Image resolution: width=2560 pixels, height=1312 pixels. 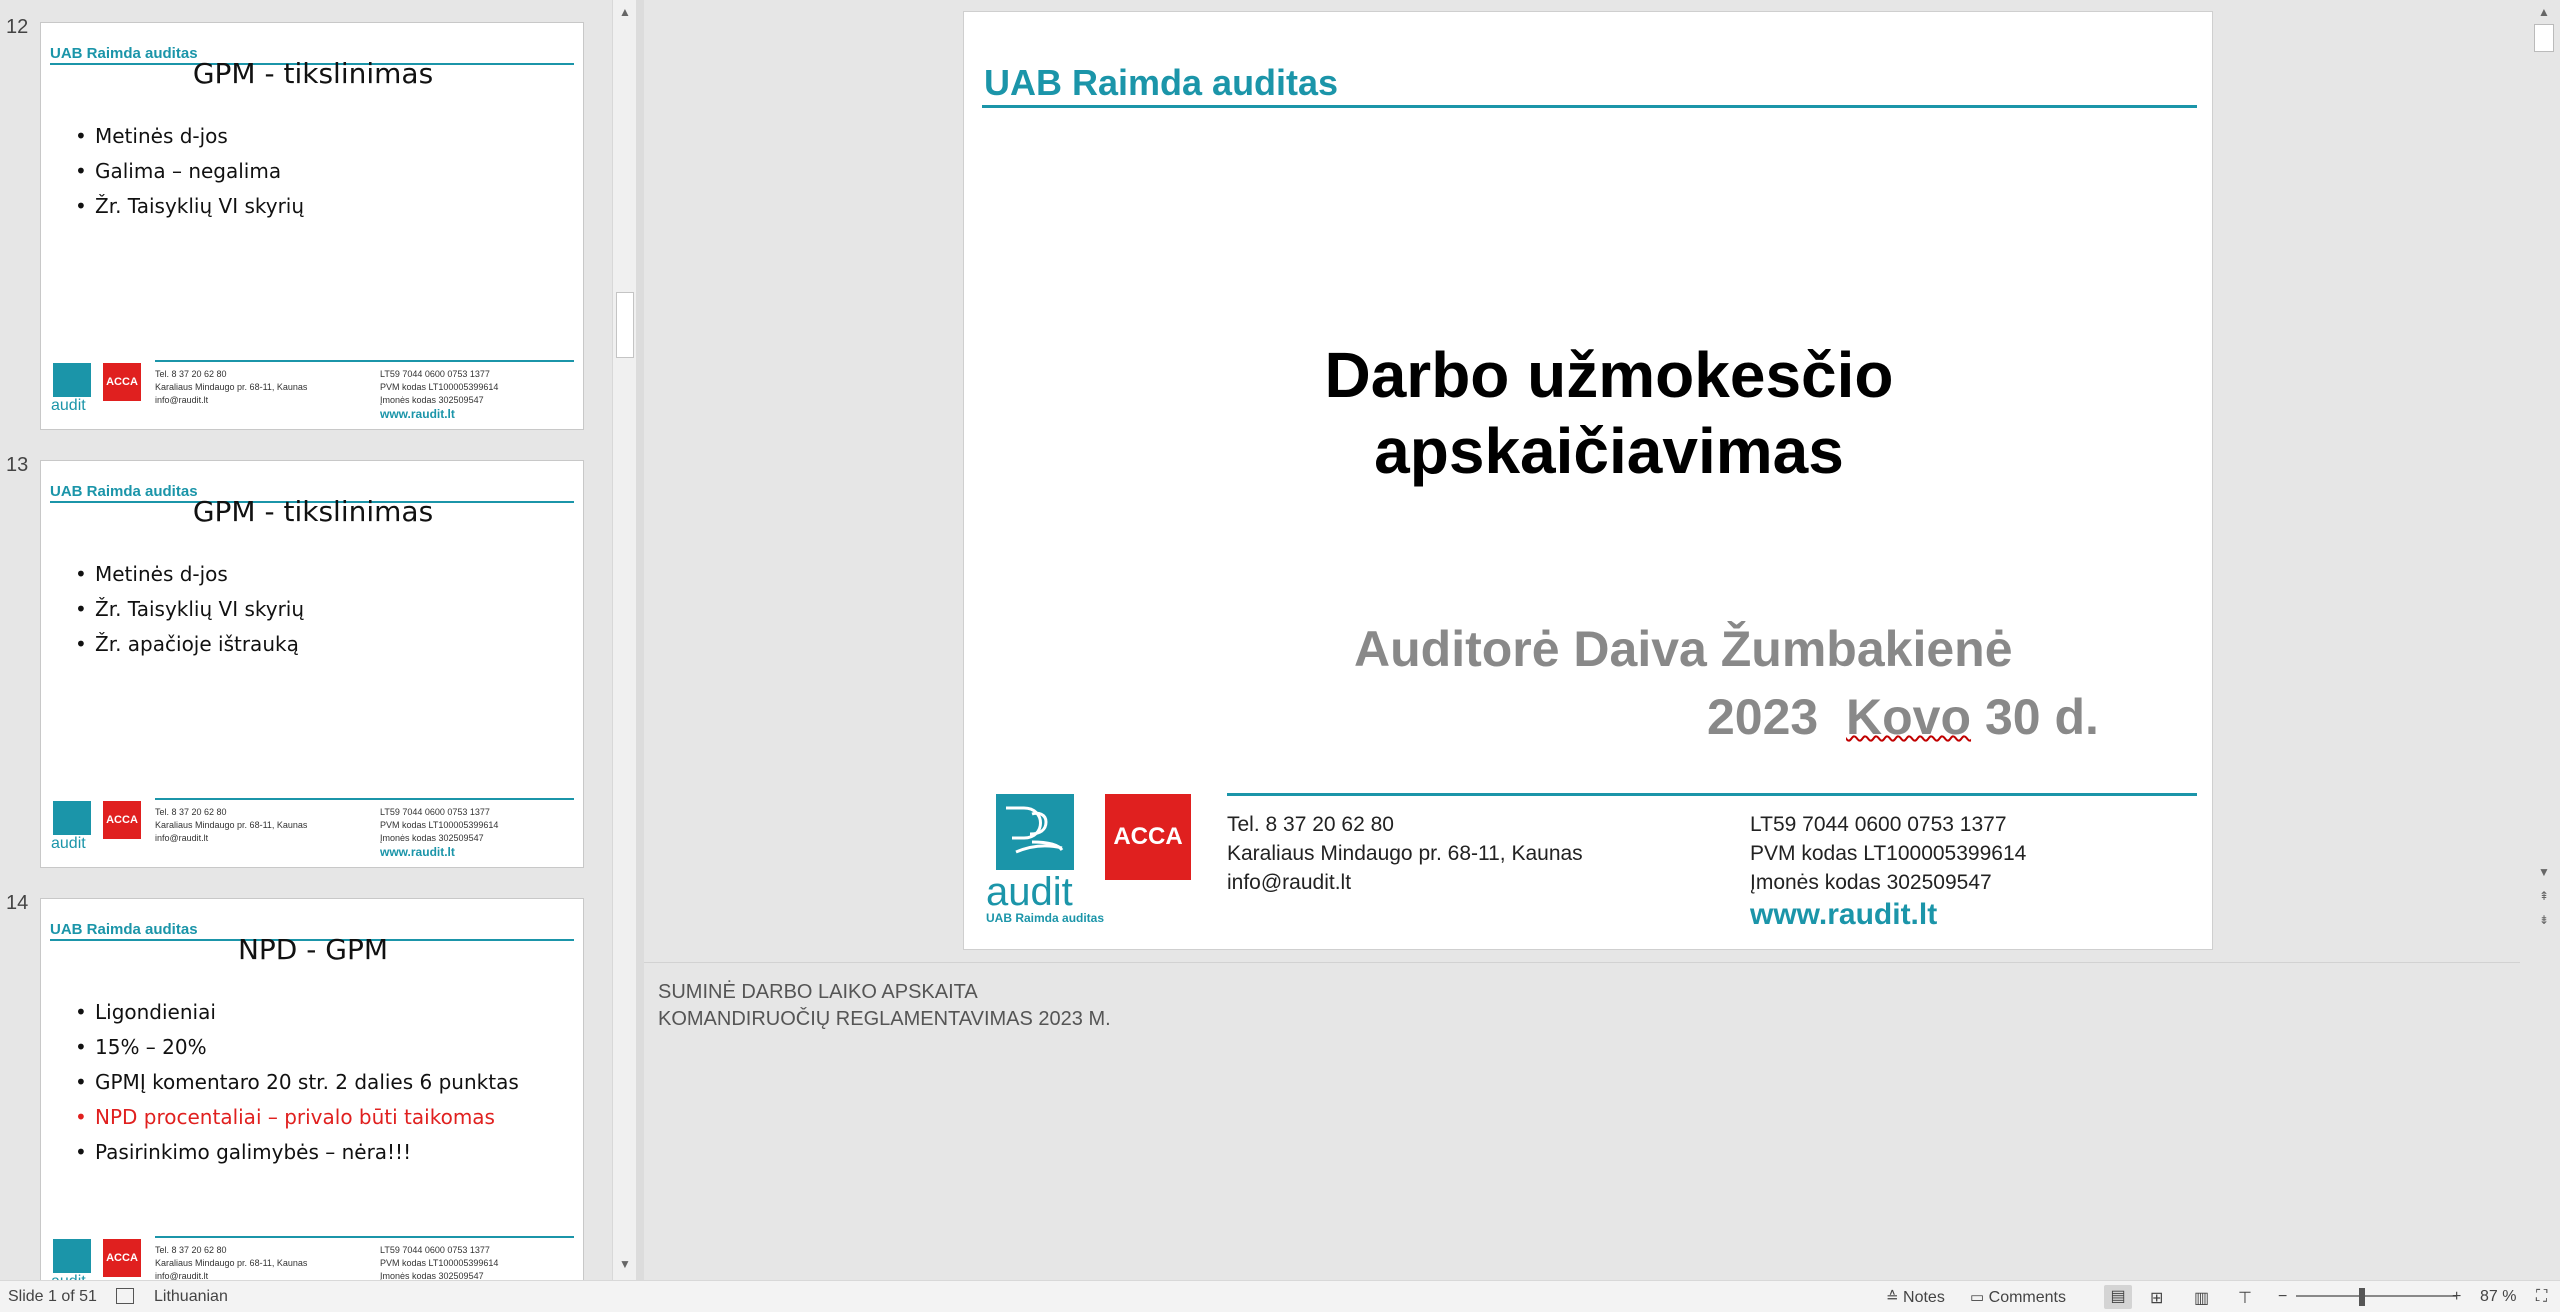 I want to click on slide-title: Darbo užmokesčio apskaičiavimas, so click(x=1479, y=413).